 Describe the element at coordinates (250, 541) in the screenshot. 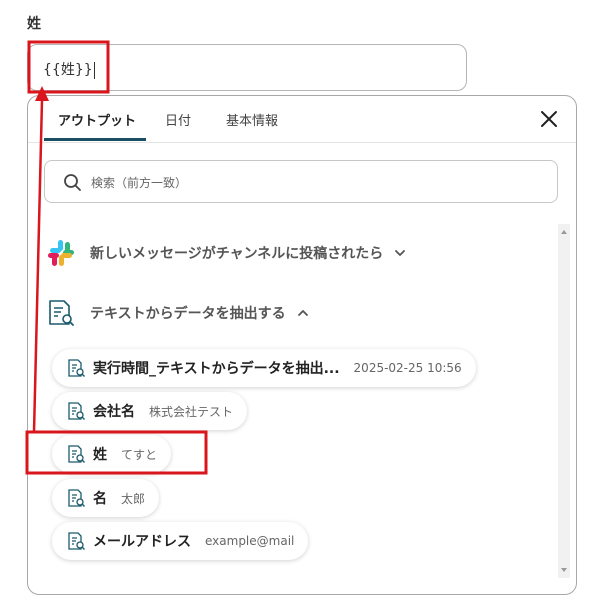

I see `output-value: example@mail` at that location.